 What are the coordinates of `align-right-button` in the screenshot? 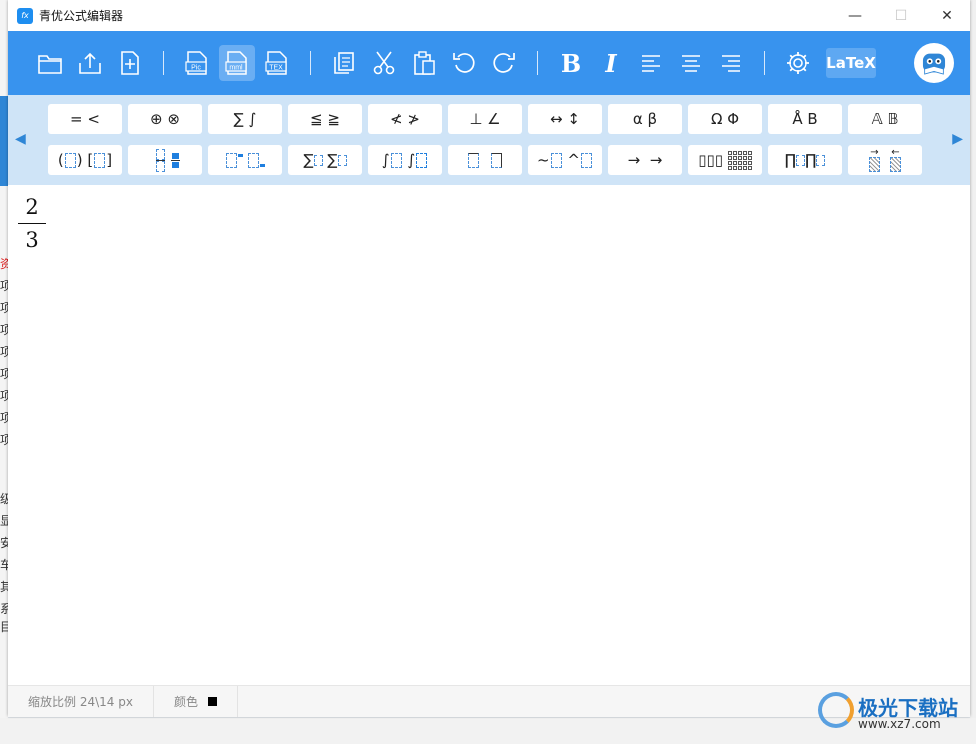 It's located at (731, 63).